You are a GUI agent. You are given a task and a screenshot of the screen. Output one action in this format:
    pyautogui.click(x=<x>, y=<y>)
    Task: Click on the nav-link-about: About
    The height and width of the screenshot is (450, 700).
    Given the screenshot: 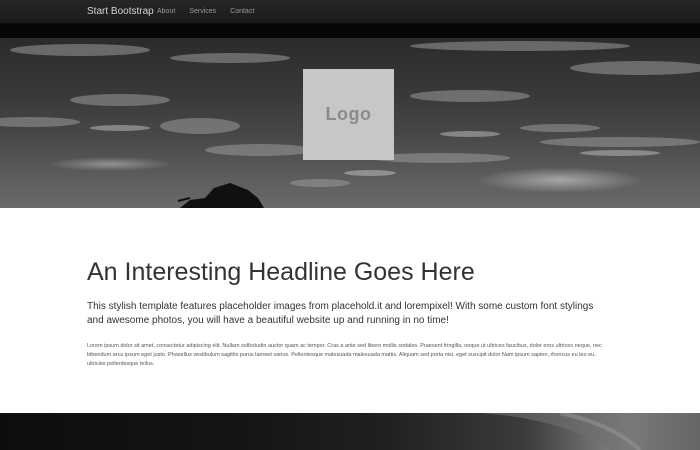 What is the action you would take?
    pyautogui.click(x=166, y=11)
    